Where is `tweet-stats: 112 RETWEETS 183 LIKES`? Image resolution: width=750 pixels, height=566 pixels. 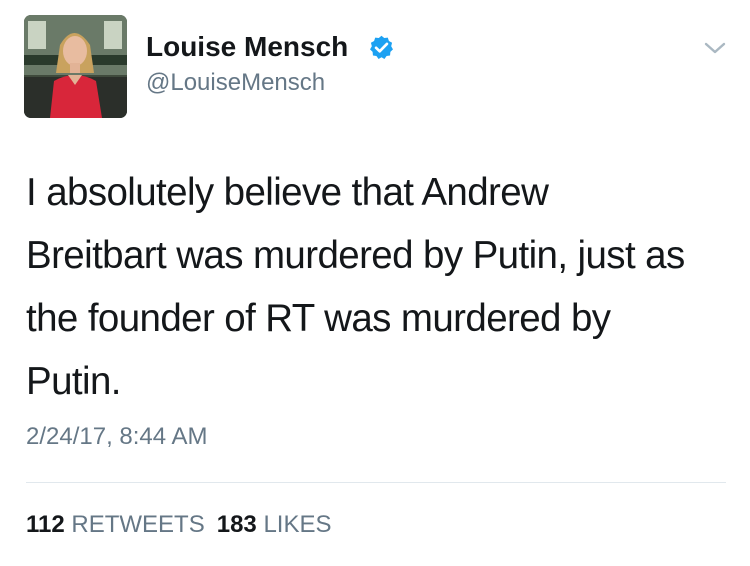
tweet-stats: 112 RETWEETS 183 LIKES is located at coordinates (179, 525).